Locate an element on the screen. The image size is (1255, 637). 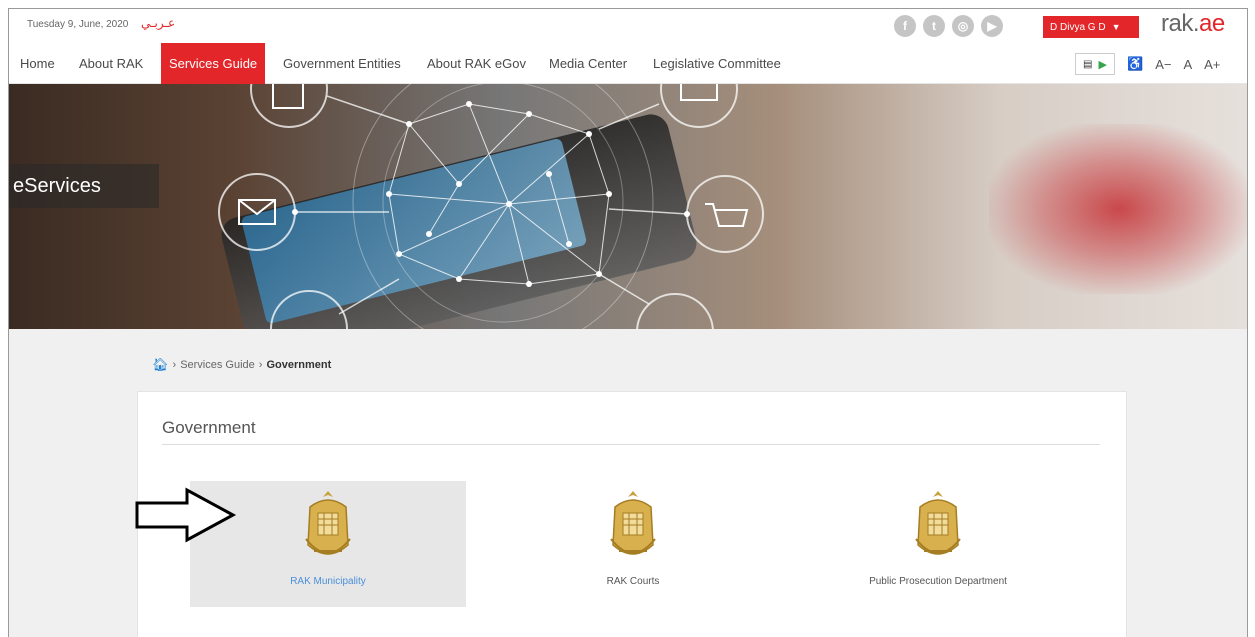
nav-services-guide: Services Guide is located at coordinates (213, 63).